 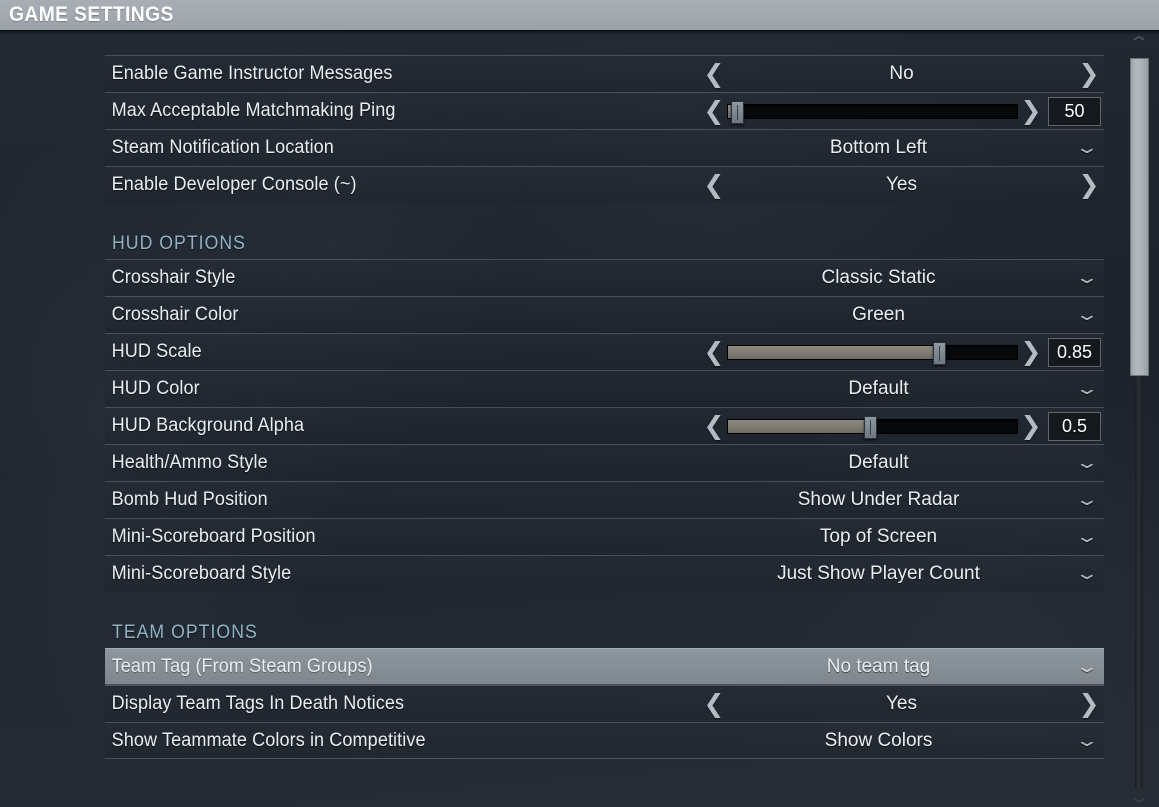 What do you see at coordinates (1138, 421) in the screenshot?
I see `settings-scrollbar: ⌃ ⌄` at bounding box center [1138, 421].